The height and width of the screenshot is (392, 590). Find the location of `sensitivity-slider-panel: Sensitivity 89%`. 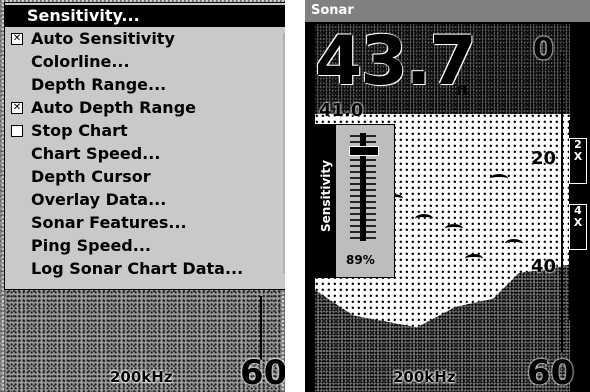

sensitivity-slider-panel: Sensitivity 89% is located at coordinates (355, 201).